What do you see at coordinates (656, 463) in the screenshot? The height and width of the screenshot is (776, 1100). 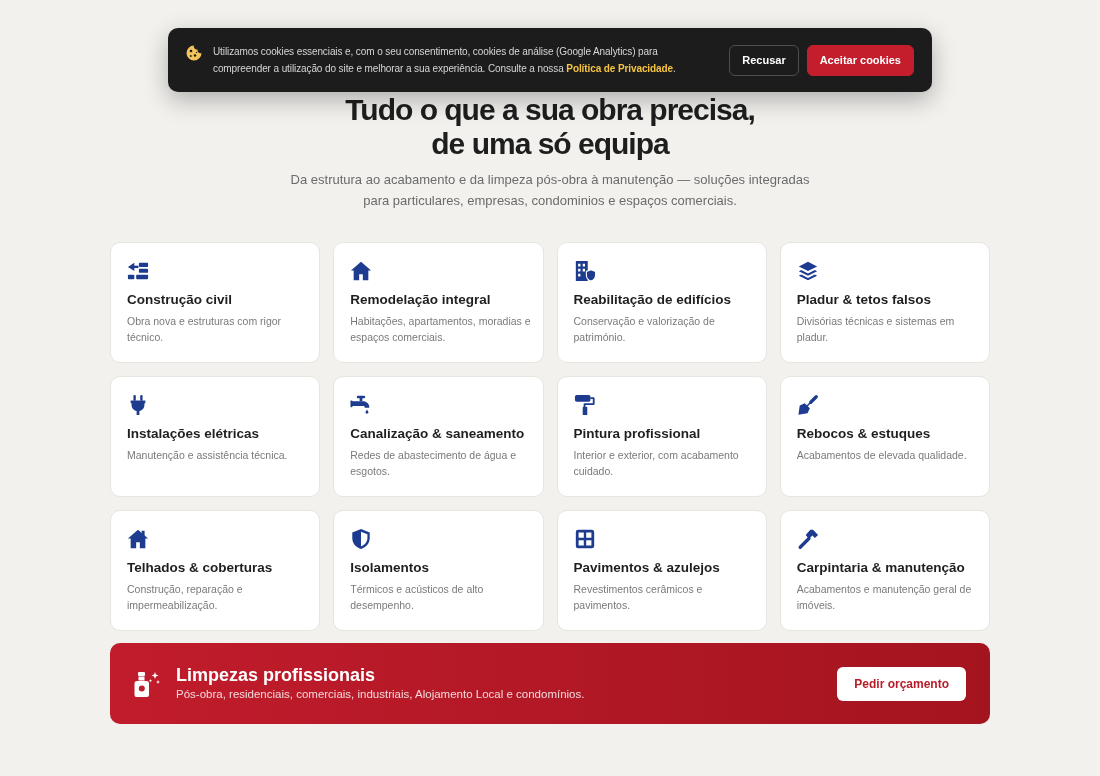 I see `service-description: Interior e exterior, com acabamento cuidado.` at bounding box center [656, 463].